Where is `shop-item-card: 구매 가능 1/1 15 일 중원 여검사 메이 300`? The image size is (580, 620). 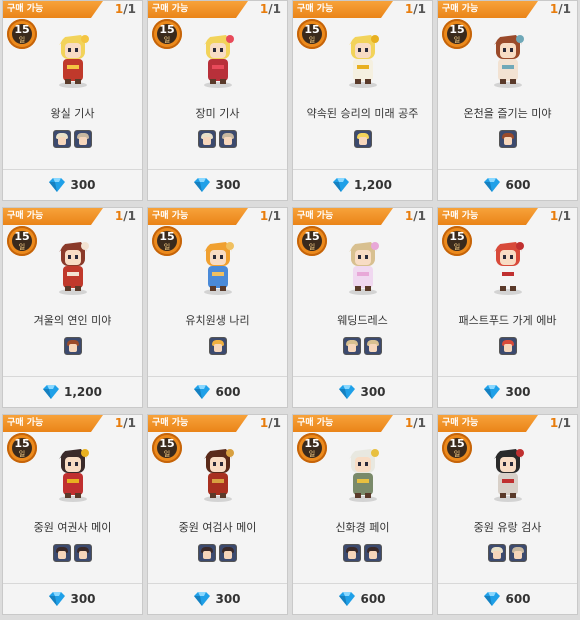
shop-item-card: 구매 가능 1/1 15 일 중원 여검사 메이 300 is located at coordinates (217, 514).